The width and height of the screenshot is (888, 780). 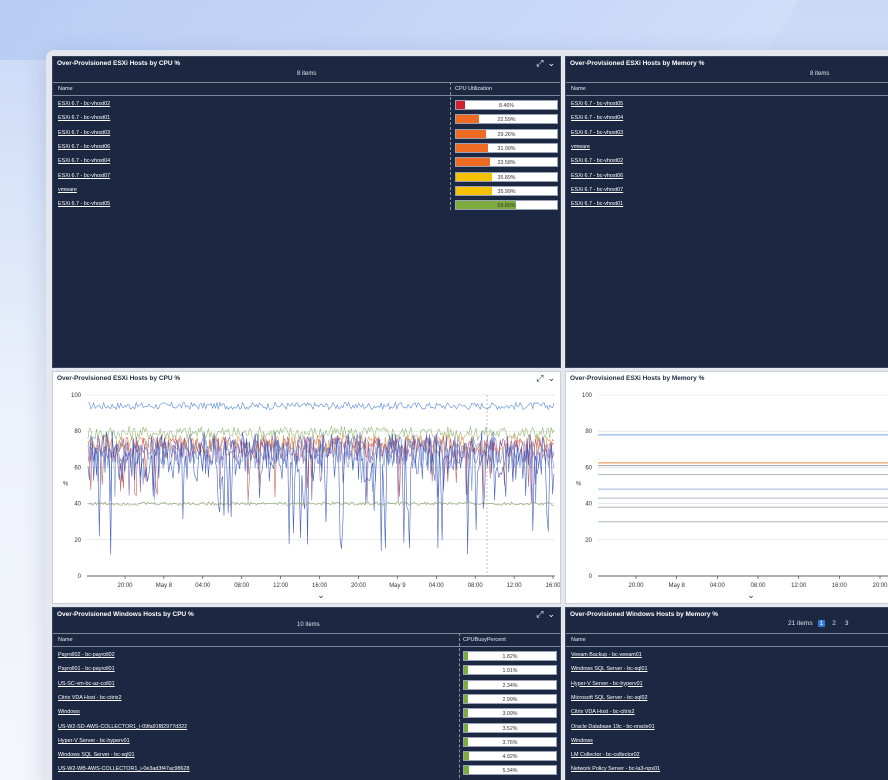 What do you see at coordinates (307, 74) in the screenshot?
I see `item-count: 8 items` at bounding box center [307, 74].